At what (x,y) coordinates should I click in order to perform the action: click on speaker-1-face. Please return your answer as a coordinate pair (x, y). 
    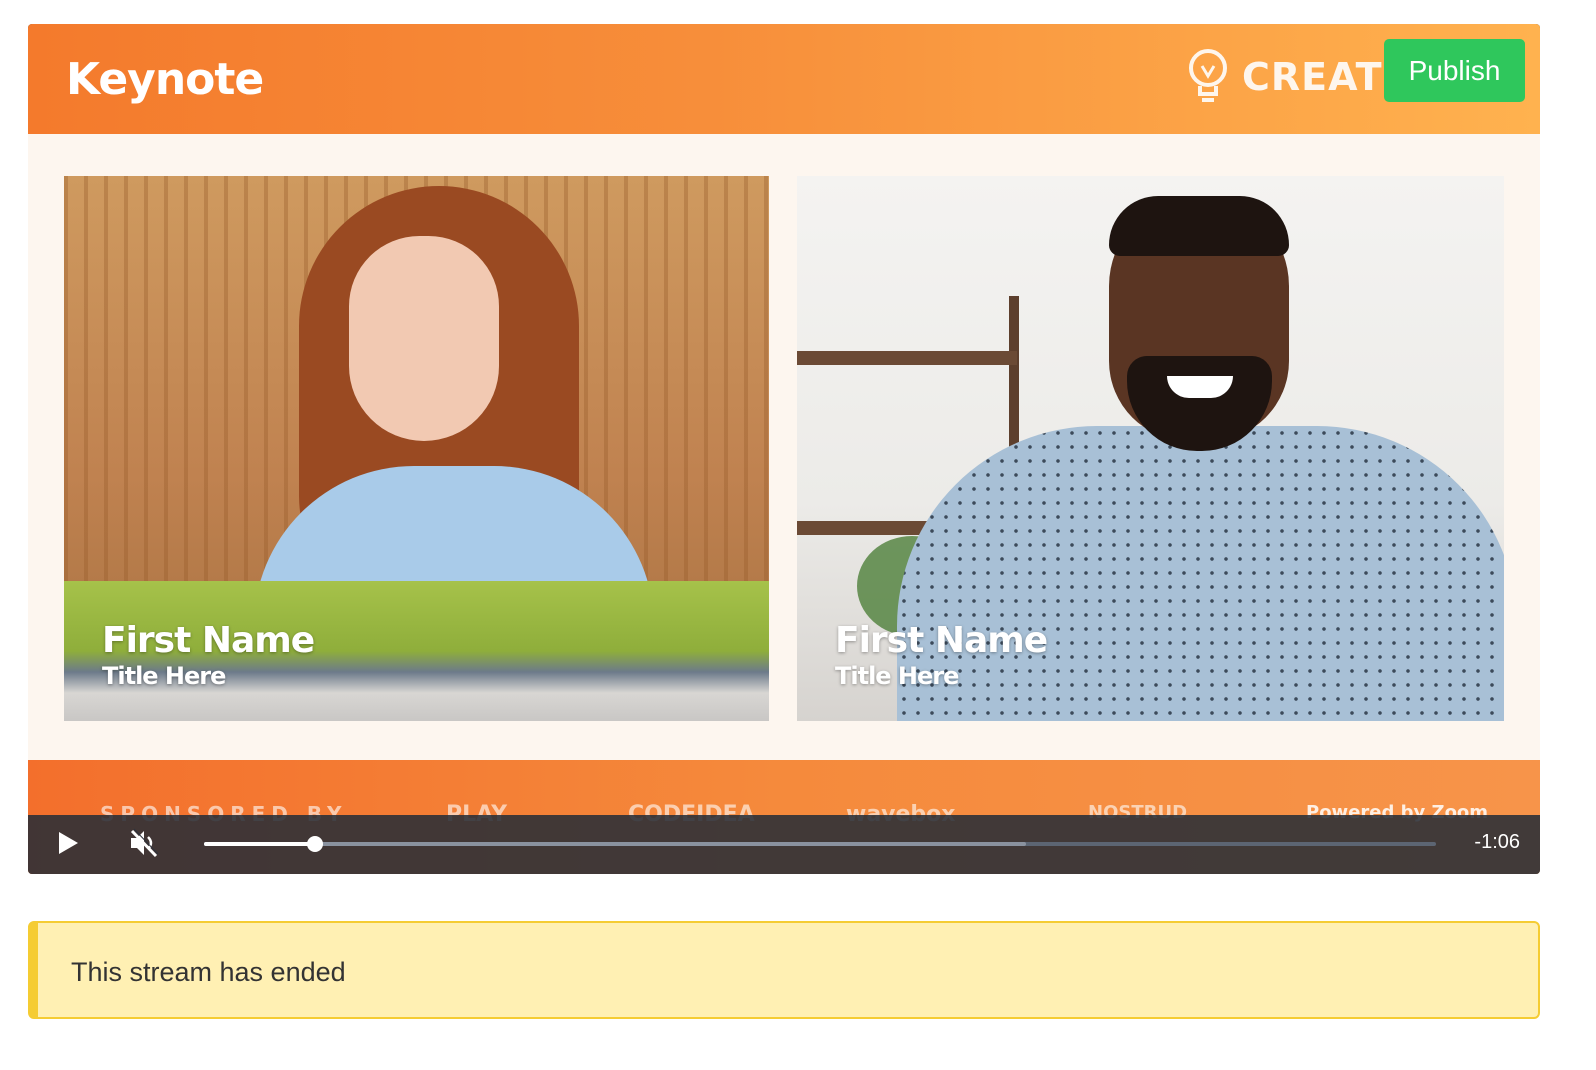
    Looking at the image, I should click on (424, 338).